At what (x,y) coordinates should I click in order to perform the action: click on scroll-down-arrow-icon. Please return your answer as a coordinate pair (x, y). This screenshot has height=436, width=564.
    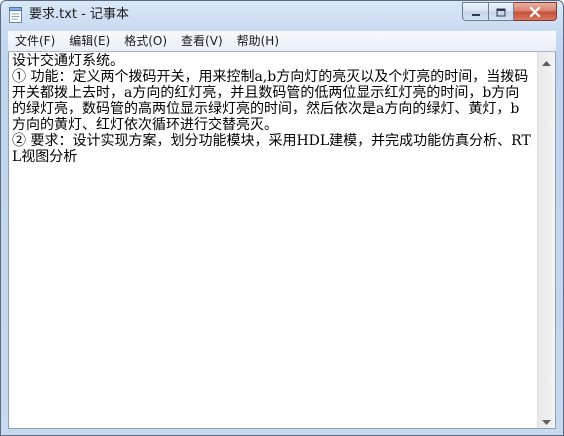
    Looking at the image, I should click on (546, 419).